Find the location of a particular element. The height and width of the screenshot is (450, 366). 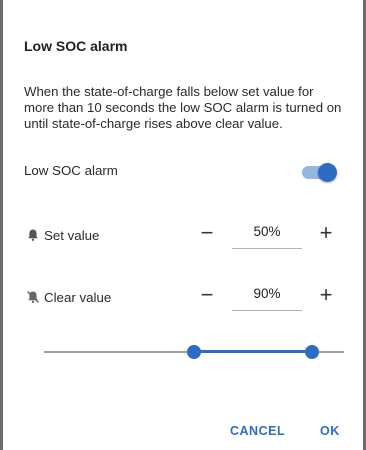

ok-button: OK is located at coordinates (330, 431).